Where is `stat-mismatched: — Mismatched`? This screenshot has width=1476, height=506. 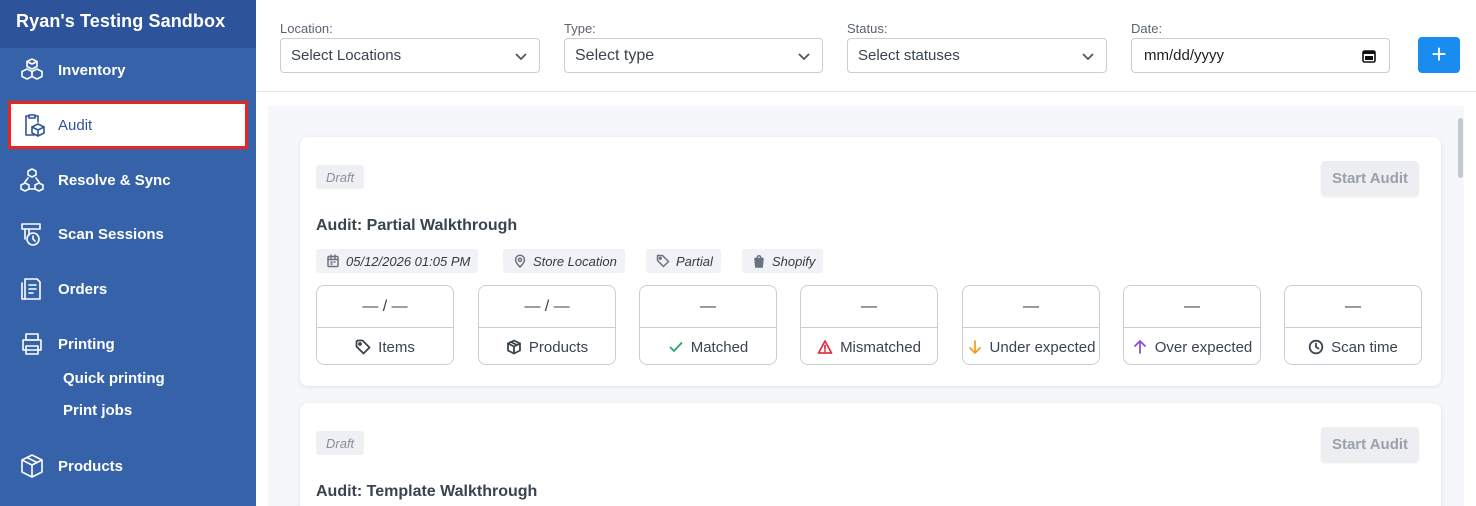
stat-mismatched: — Mismatched is located at coordinates (869, 325).